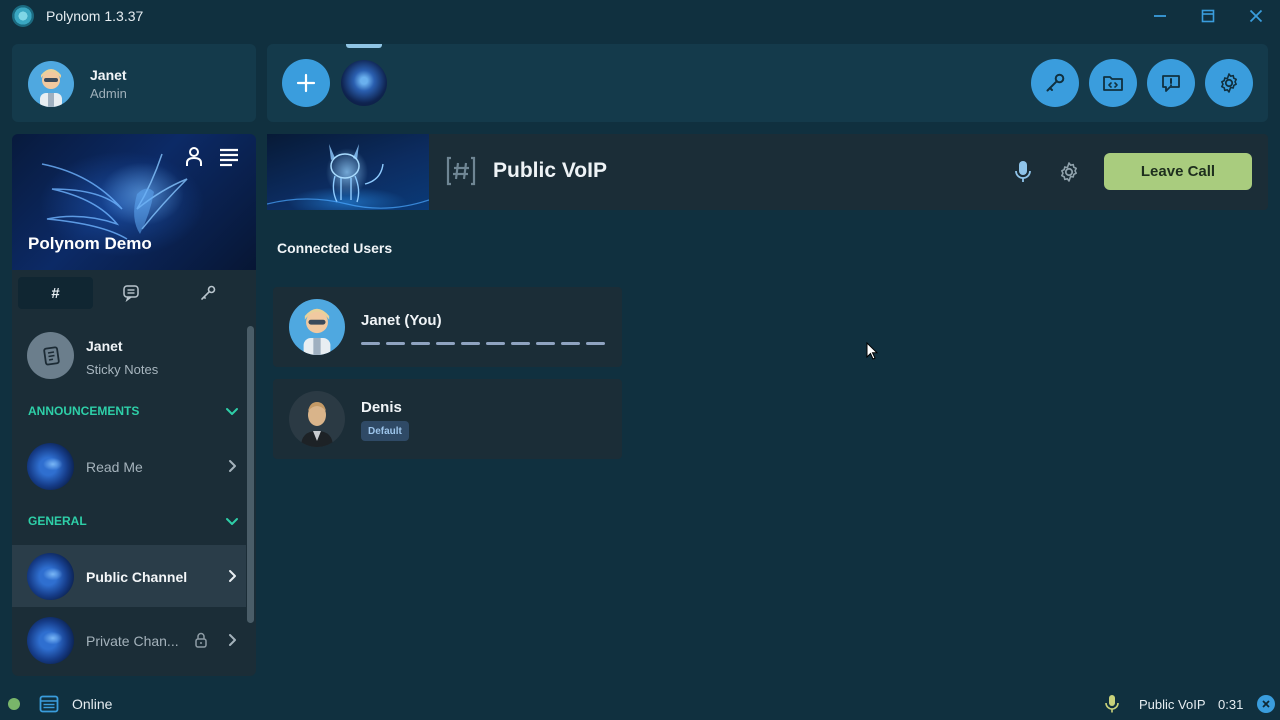 Image resolution: width=1280 pixels, height=720 pixels. I want to click on user-avatar, so click(51, 84).